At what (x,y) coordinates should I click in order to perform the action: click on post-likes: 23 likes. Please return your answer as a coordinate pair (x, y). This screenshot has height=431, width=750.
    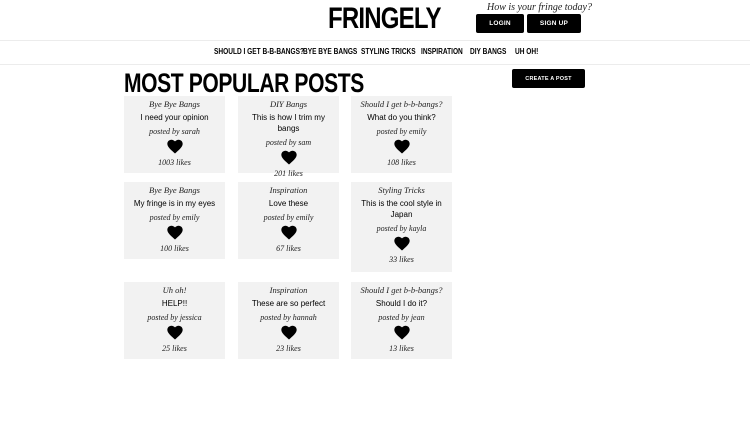
    Looking at the image, I should click on (288, 348).